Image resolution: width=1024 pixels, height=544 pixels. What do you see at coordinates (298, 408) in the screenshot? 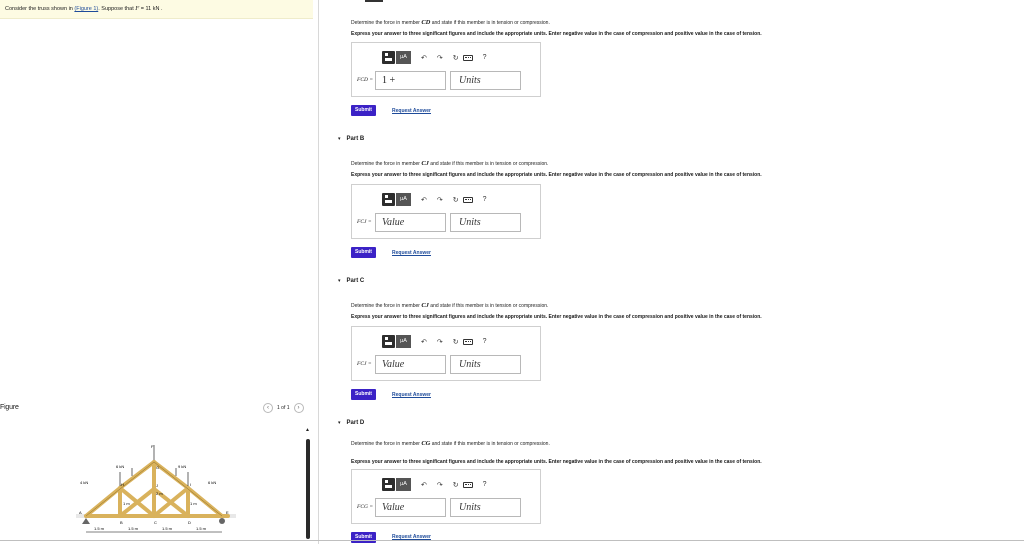
I see `chevron-right-icon: ›` at bounding box center [298, 408].